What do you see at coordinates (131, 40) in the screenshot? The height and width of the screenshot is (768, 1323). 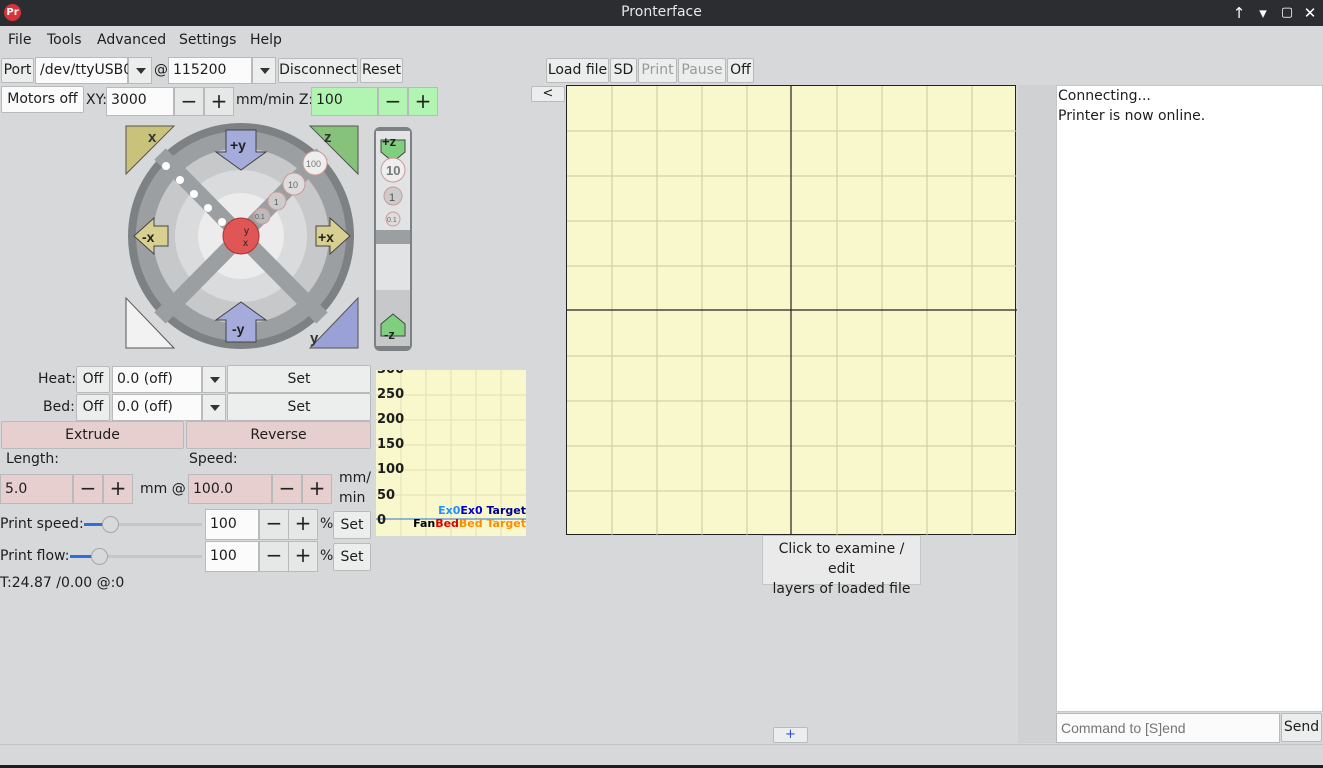 I see `menu-advanced: Advanced` at bounding box center [131, 40].